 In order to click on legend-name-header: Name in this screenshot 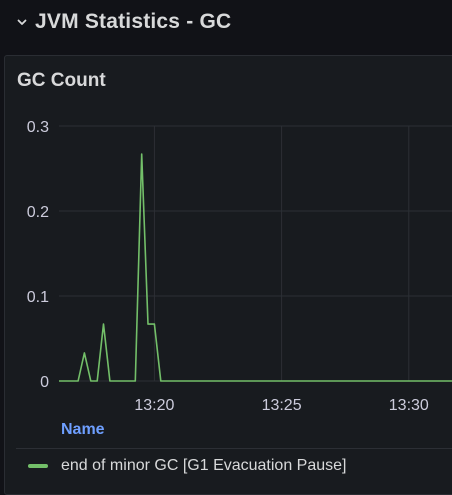, I will do `click(83, 430)`.